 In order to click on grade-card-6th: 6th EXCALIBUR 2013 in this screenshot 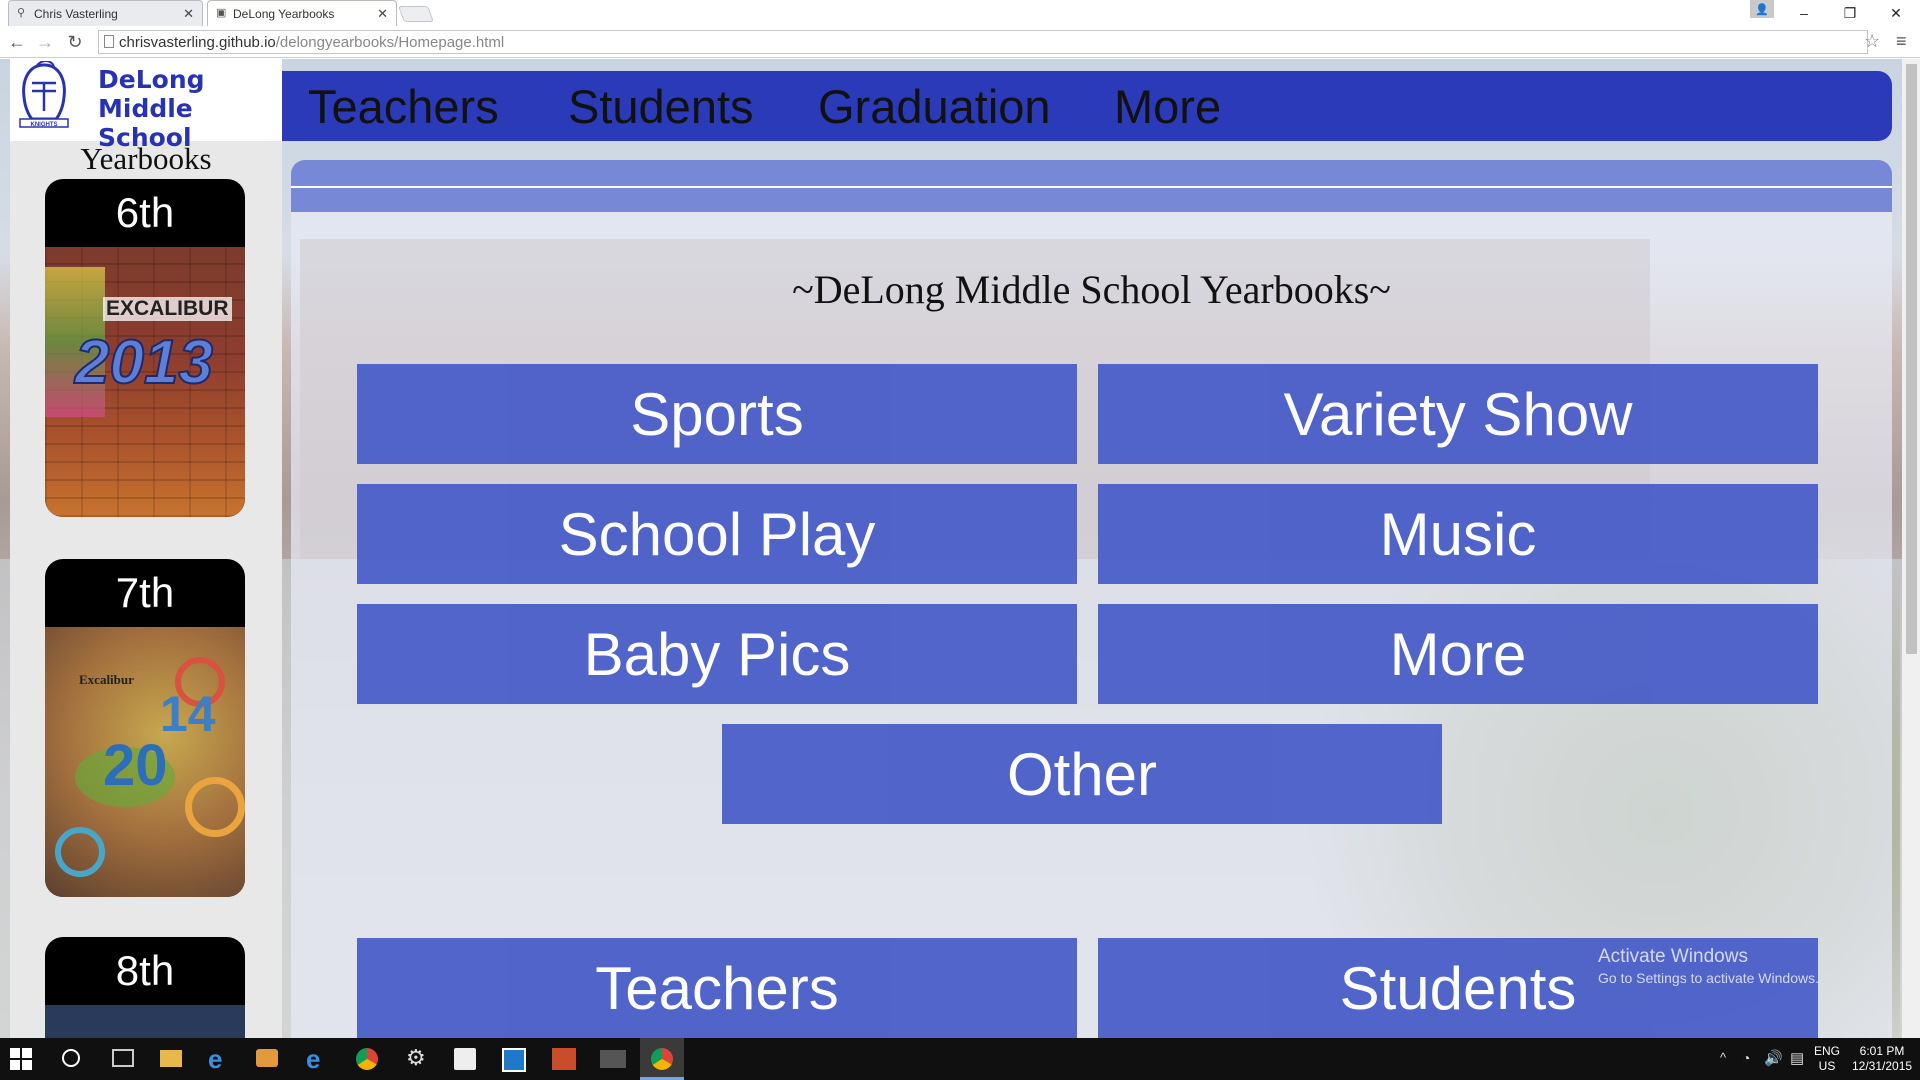, I will do `click(145, 348)`.